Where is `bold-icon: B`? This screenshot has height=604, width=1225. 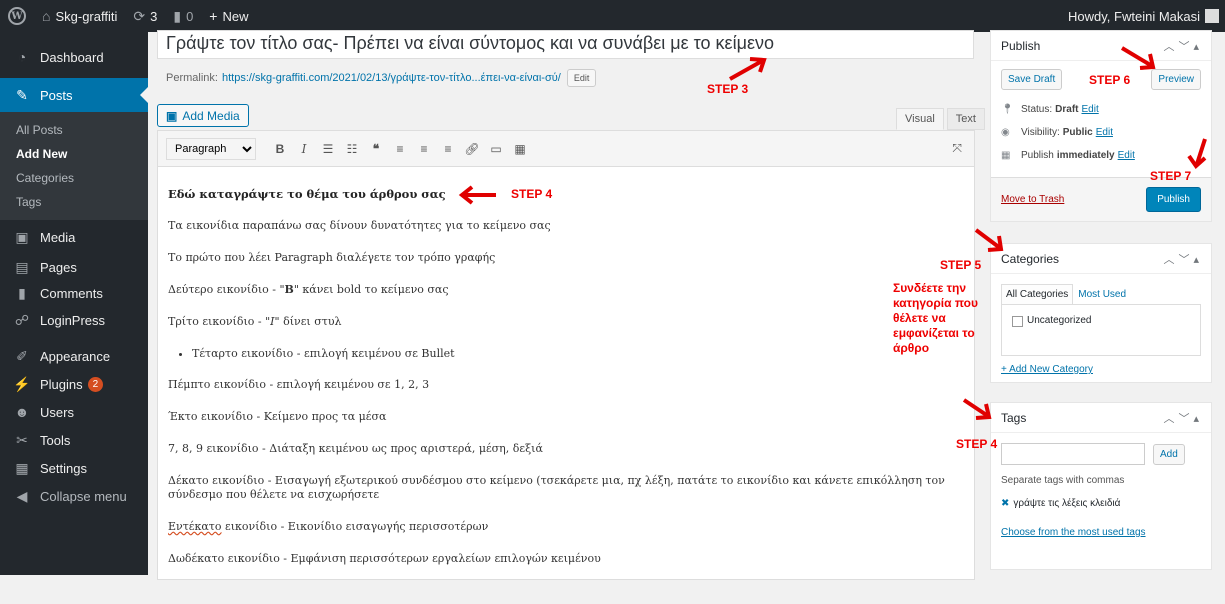
bold-icon: B is located at coordinates (280, 149).